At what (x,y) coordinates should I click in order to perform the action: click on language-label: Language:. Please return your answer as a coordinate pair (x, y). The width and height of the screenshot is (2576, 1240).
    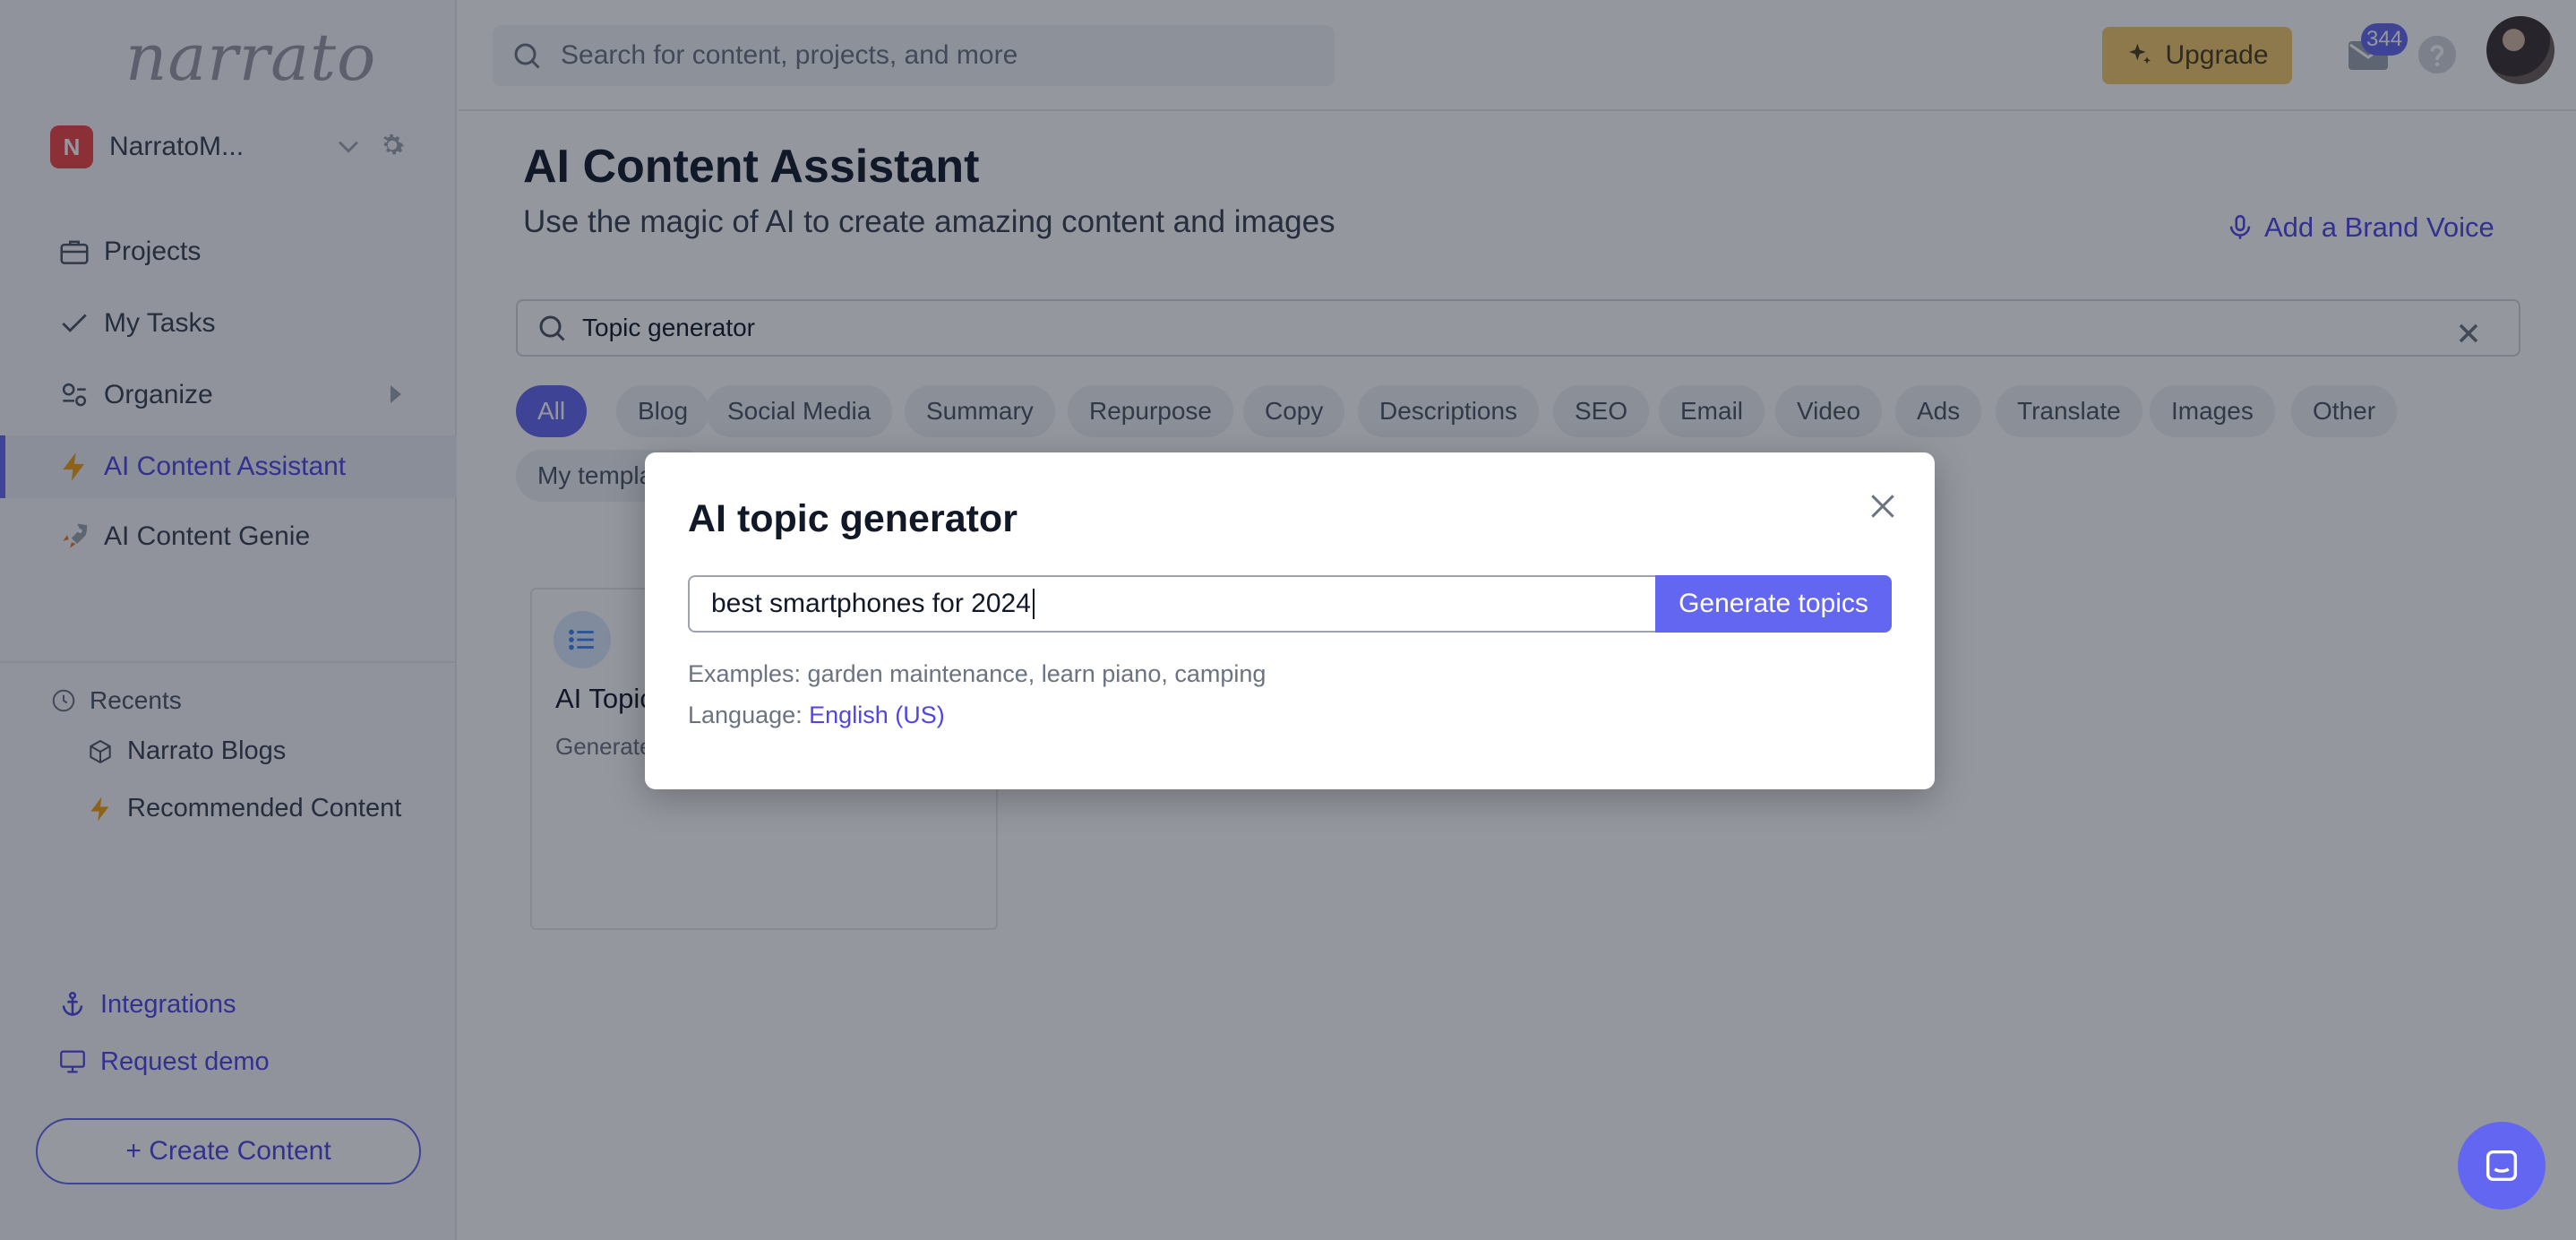
    Looking at the image, I should click on (745, 715).